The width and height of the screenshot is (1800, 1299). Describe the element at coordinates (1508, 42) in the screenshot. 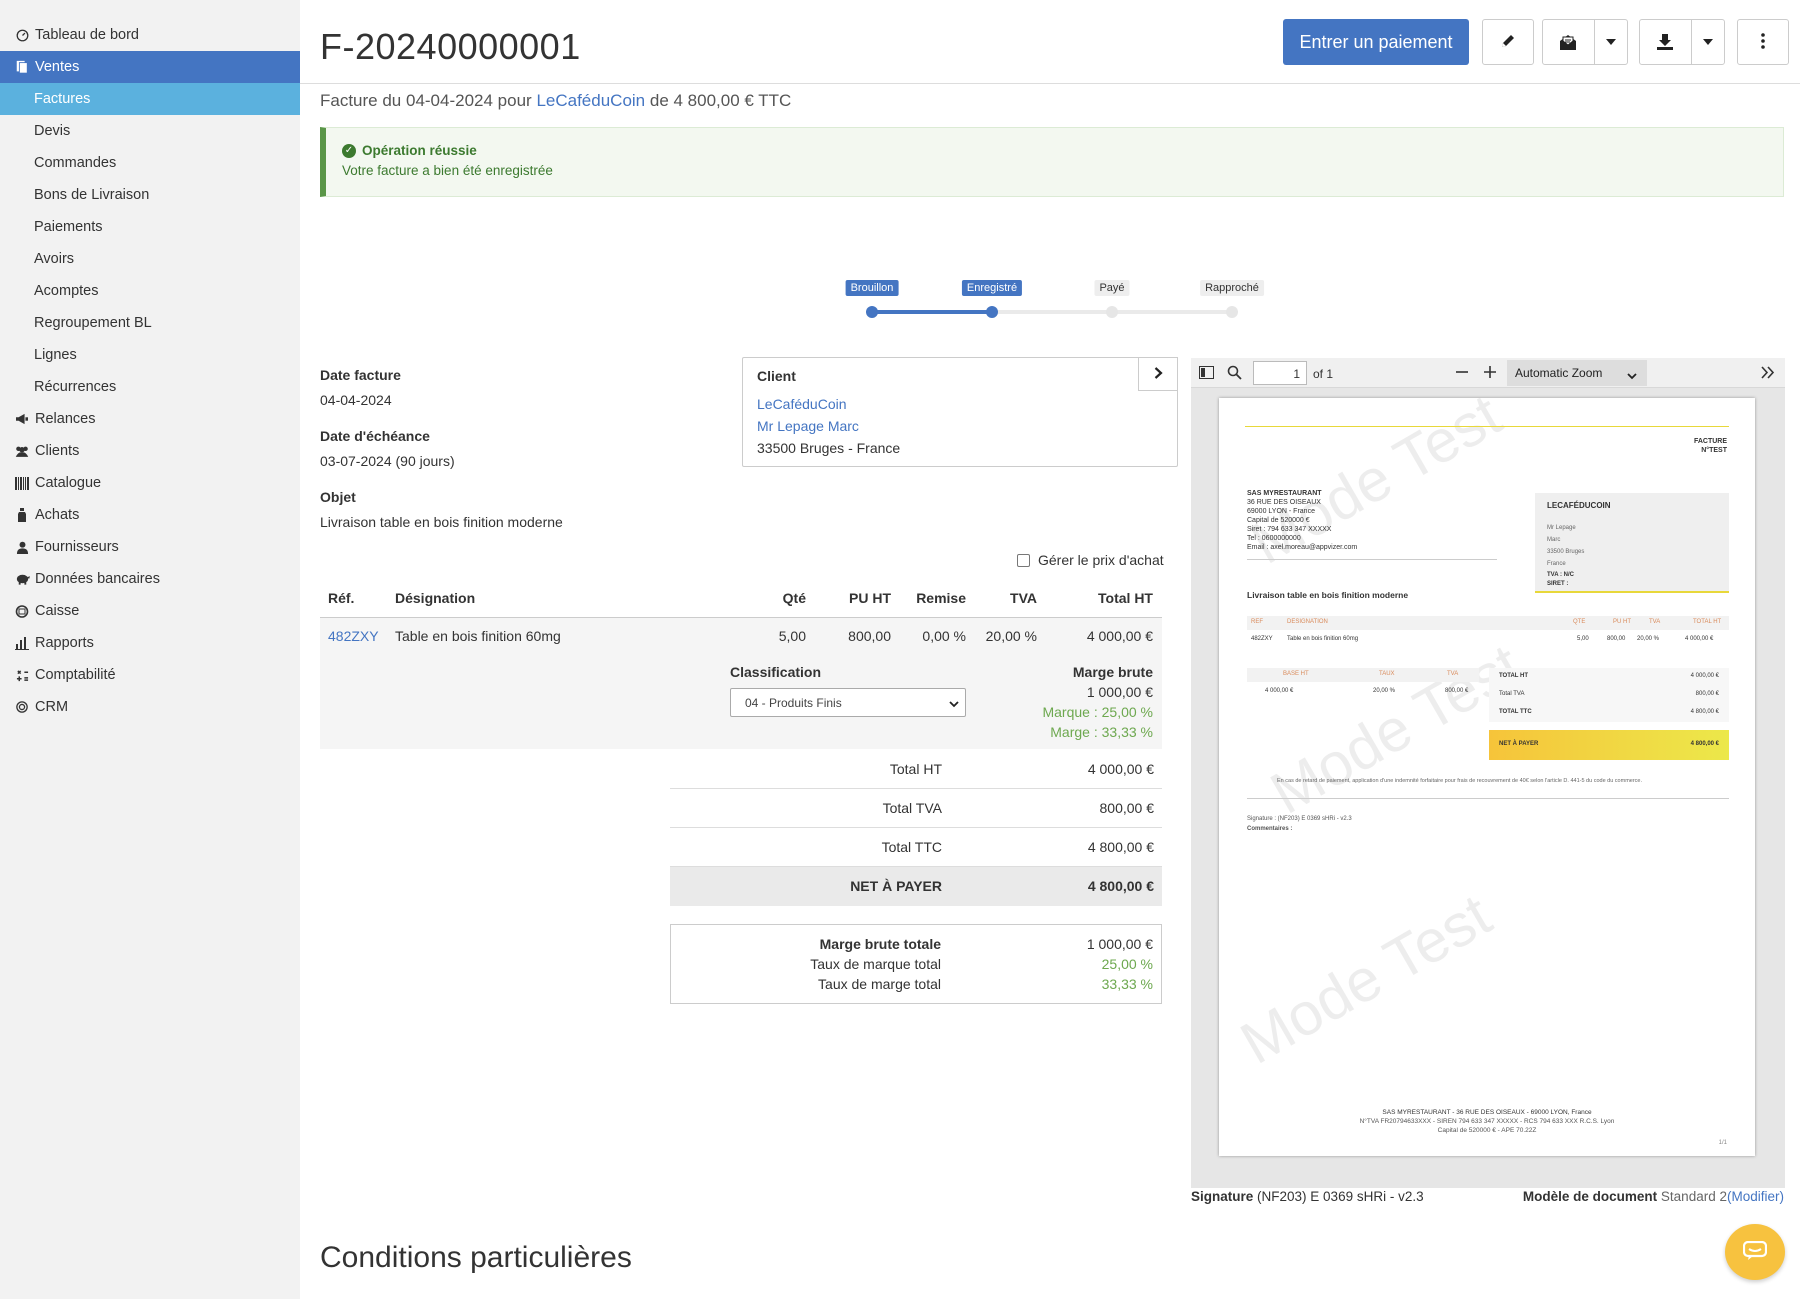

I see `edit-button` at that location.